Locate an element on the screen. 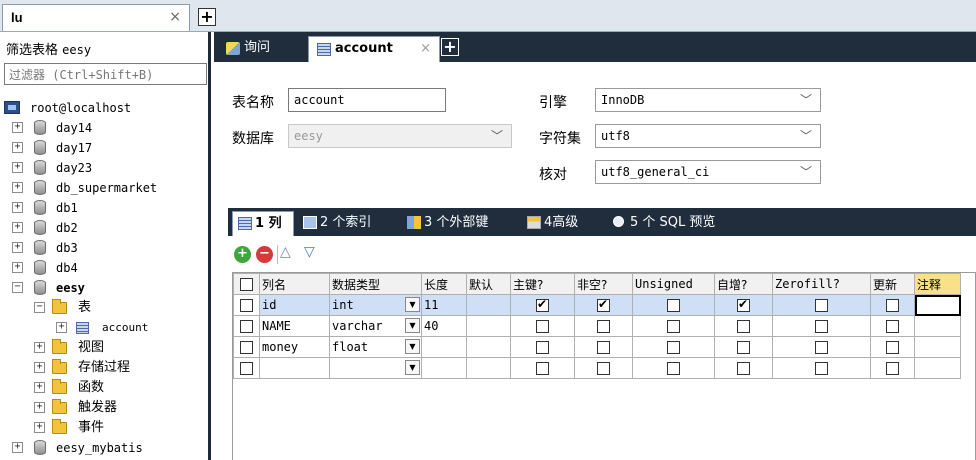 The height and width of the screenshot is (460, 976). charset-select: utf8 ﹀ is located at coordinates (708, 136).